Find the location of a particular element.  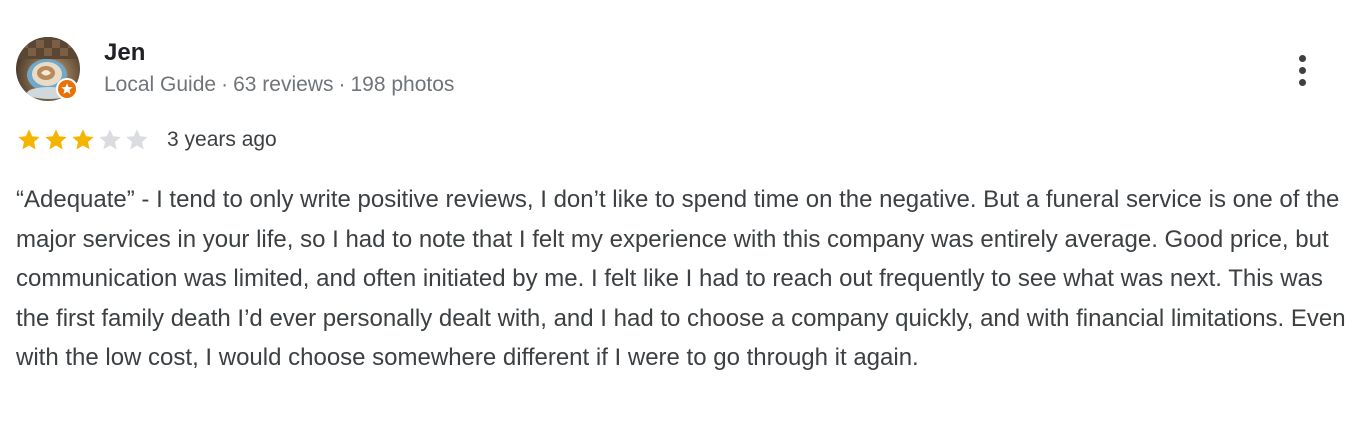

rating-row: 3 years ago is located at coordinates (146, 140).